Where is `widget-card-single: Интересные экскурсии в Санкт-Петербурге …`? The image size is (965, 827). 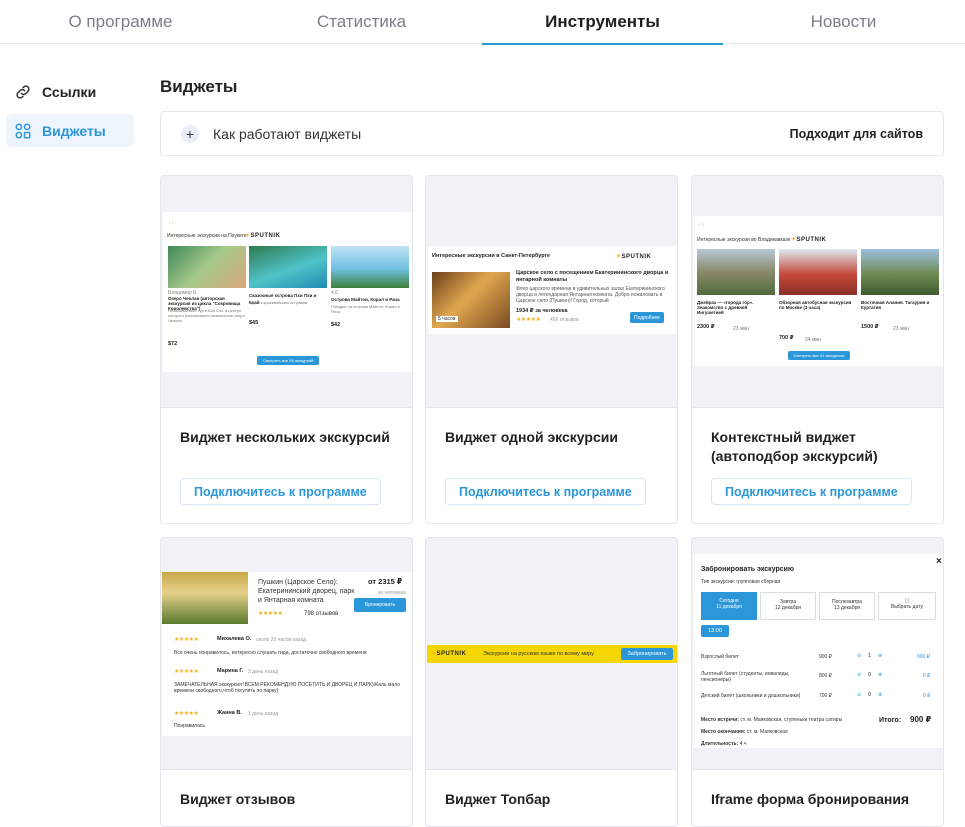 widget-card-single: Интересные экскурсии в Санкт-Петербурге … is located at coordinates (551, 349).